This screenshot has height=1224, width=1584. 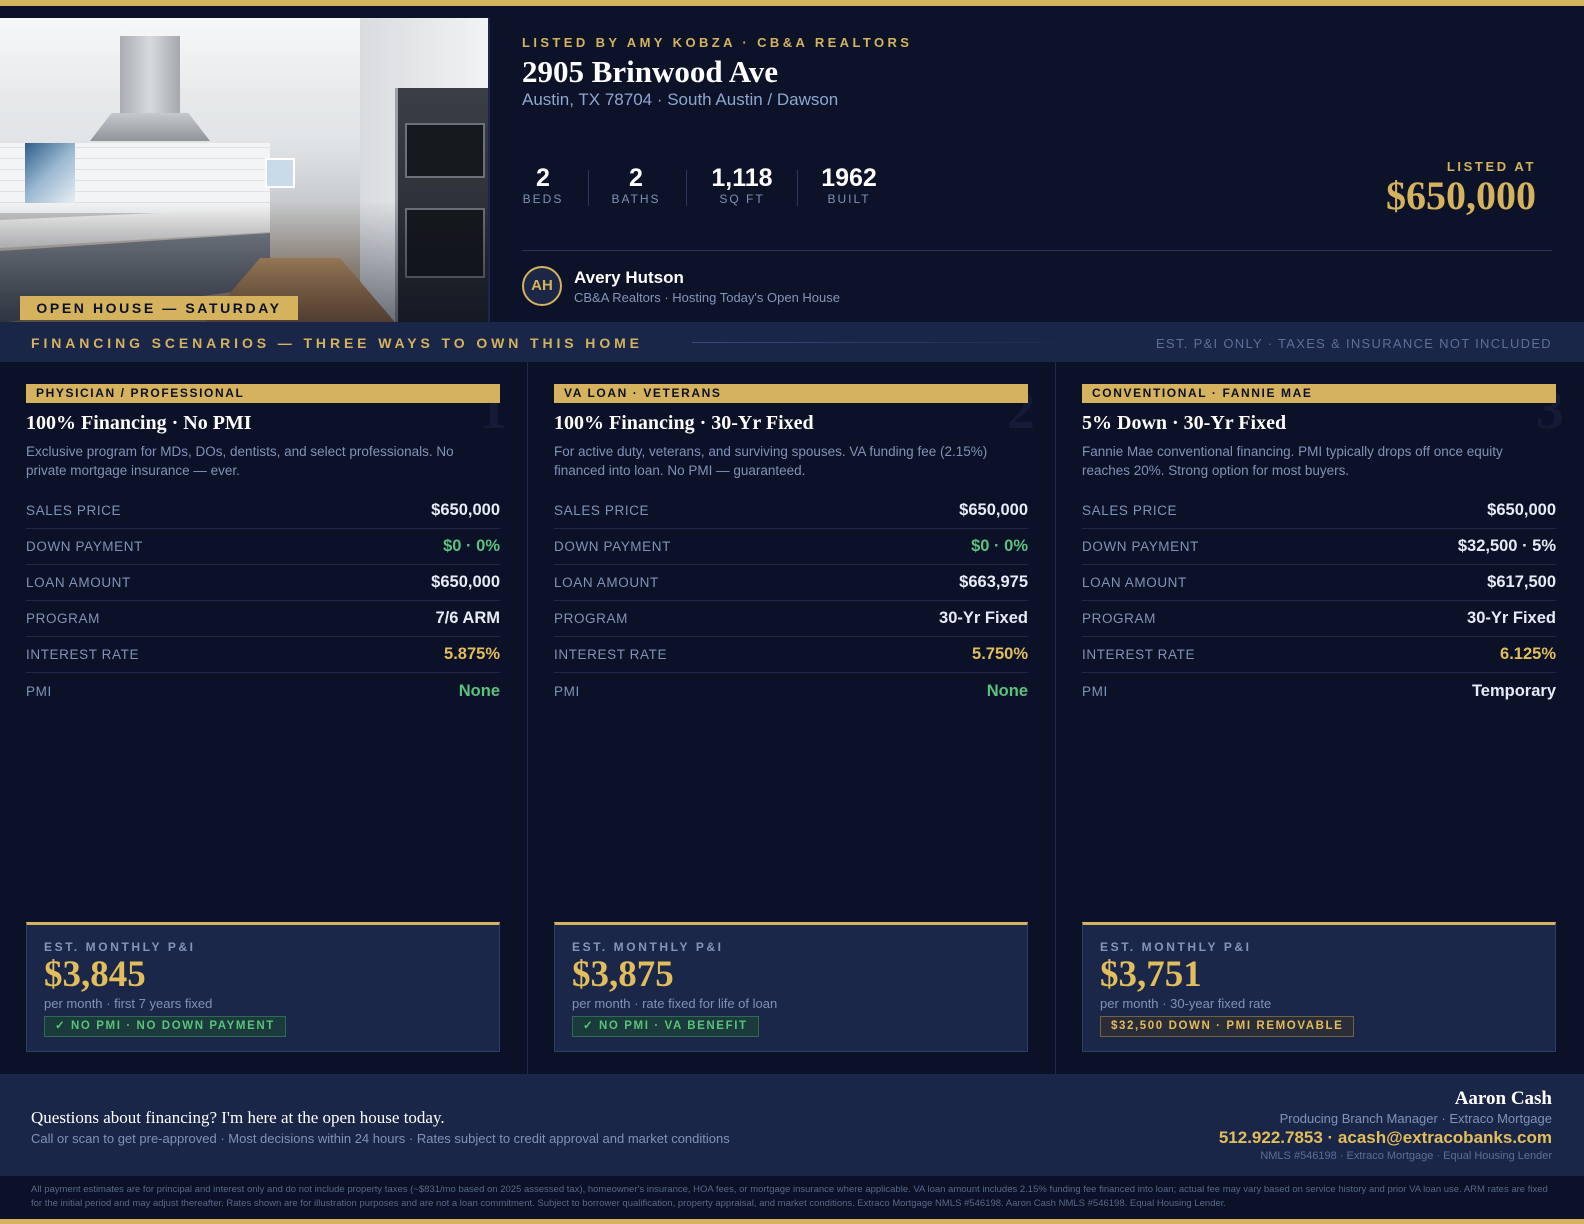 I want to click on term-row: LOAN AMOUNT $663,975, so click(x=791, y=583).